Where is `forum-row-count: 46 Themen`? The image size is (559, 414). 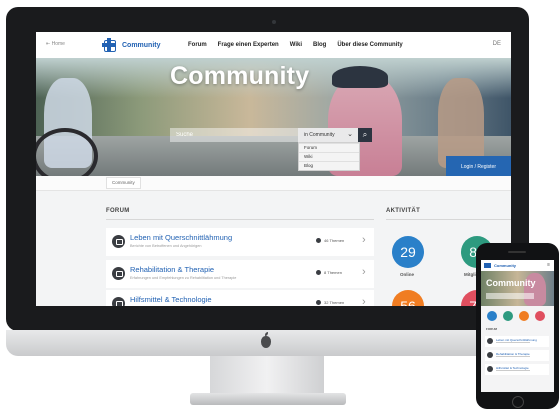 forum-row-count: 46 Themen is located at coordinates (330, 241).